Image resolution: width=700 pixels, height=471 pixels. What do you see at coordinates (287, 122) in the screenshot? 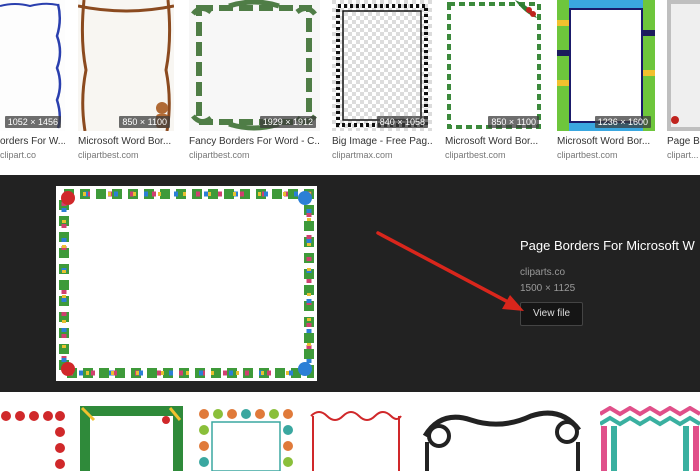
I see `image-dimensions: 1929 × 1912` at bounding box center [287, 122].